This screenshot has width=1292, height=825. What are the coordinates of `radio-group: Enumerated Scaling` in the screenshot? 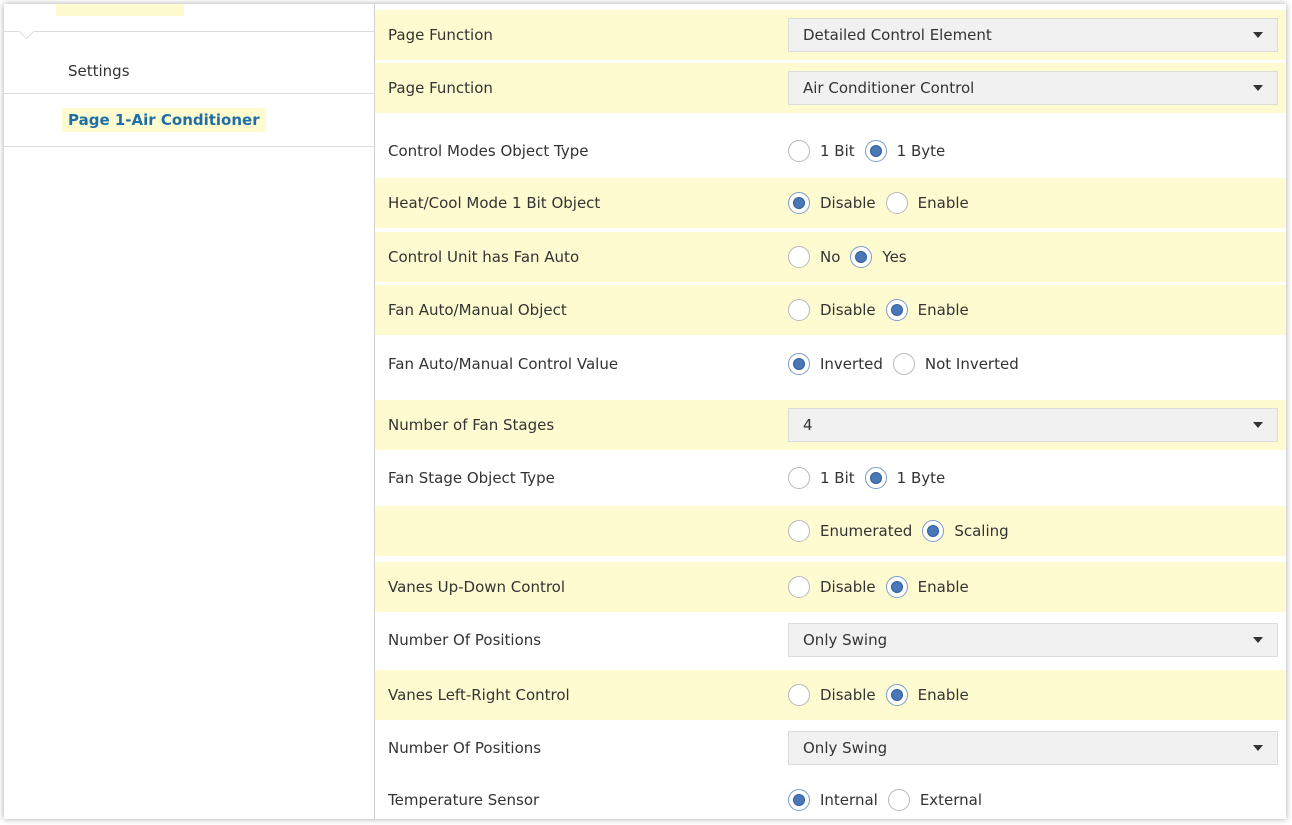 It's located at (903, 531).